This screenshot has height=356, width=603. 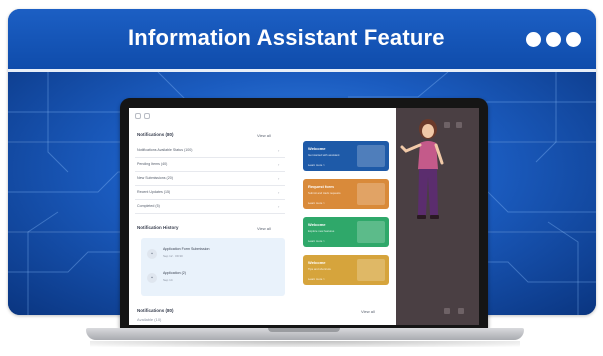 I want to click on list-item: Available (10), so click(x=149, y=319).